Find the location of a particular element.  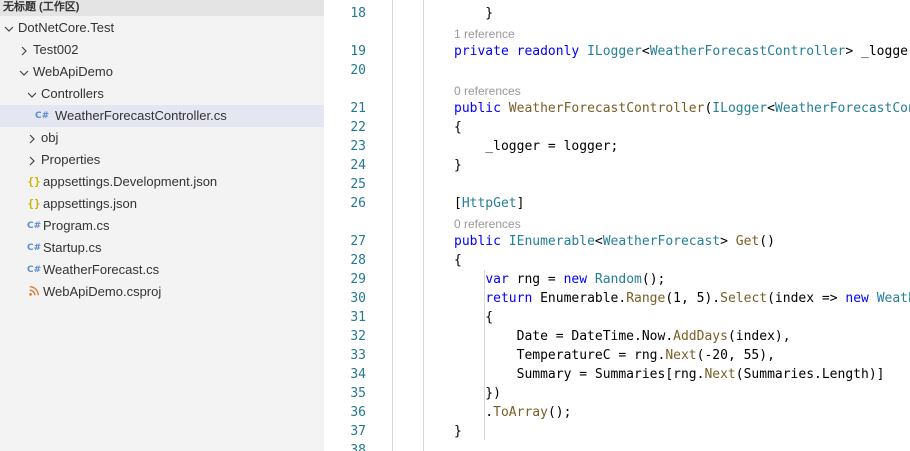

tree-file: {} appsettings.Development.json is located at coordinates (162, 182).